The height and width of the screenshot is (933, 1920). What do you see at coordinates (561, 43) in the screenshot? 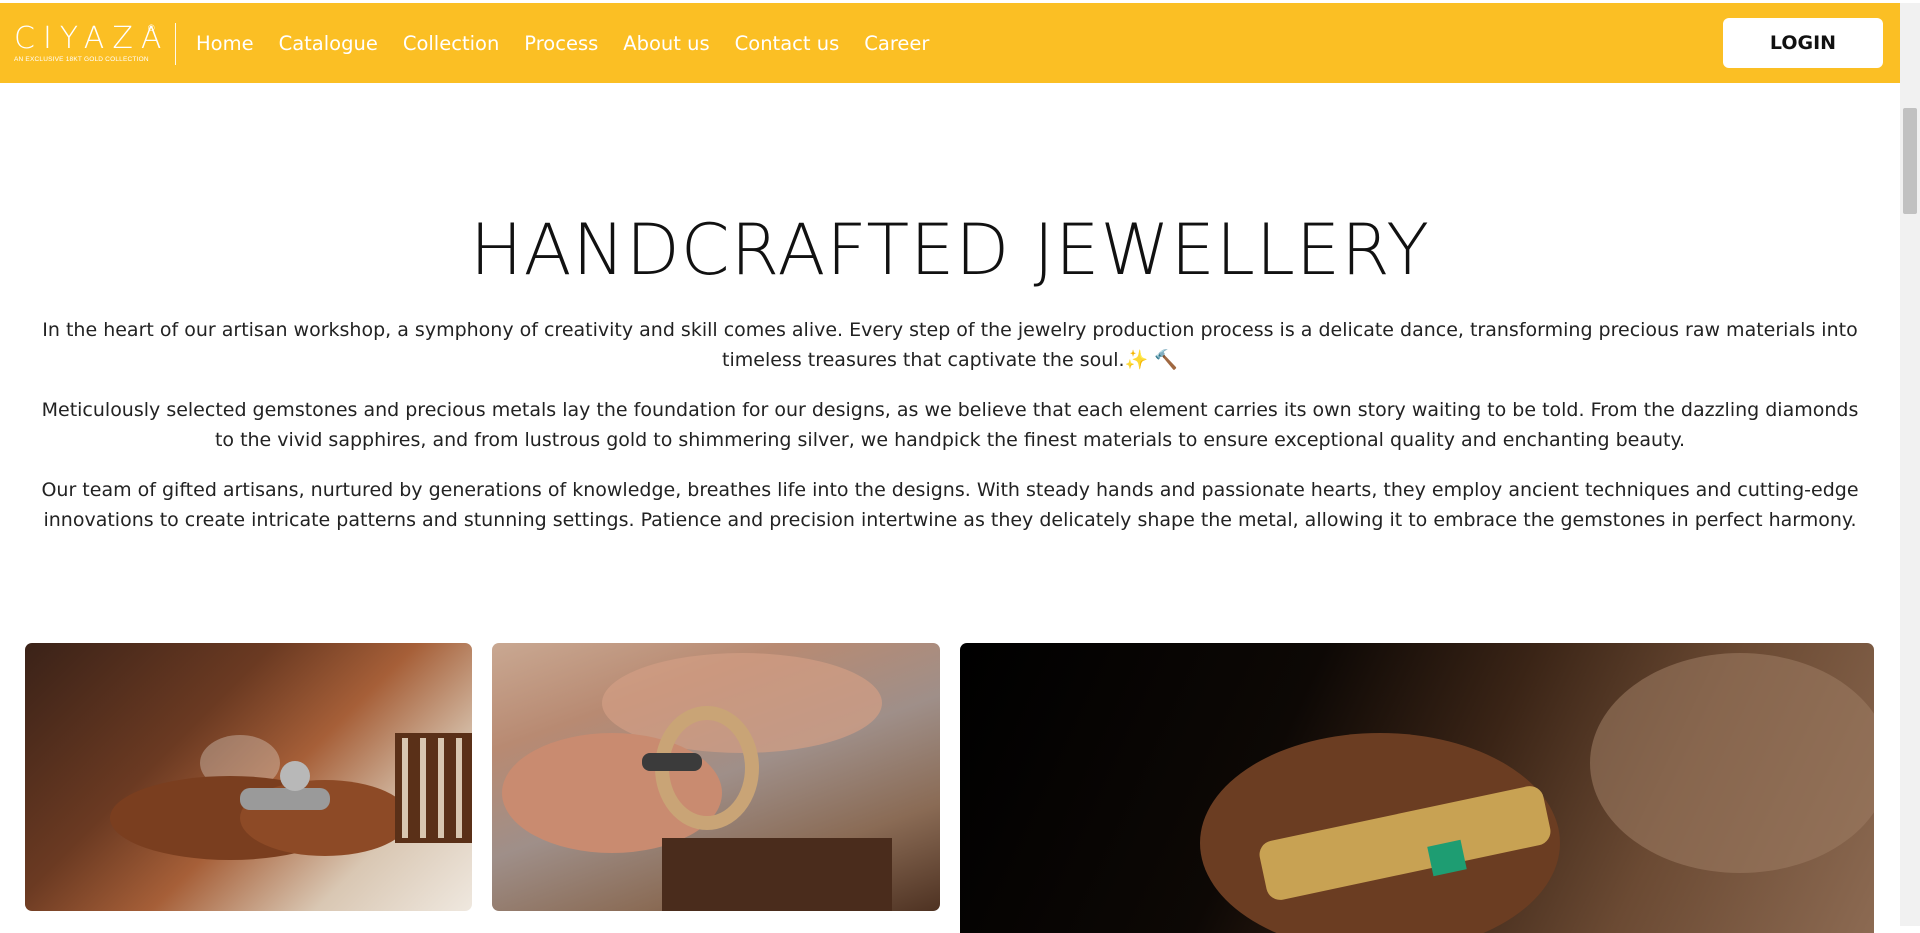
I see `nav-link-process: Process` at bounding box center [561, 43].